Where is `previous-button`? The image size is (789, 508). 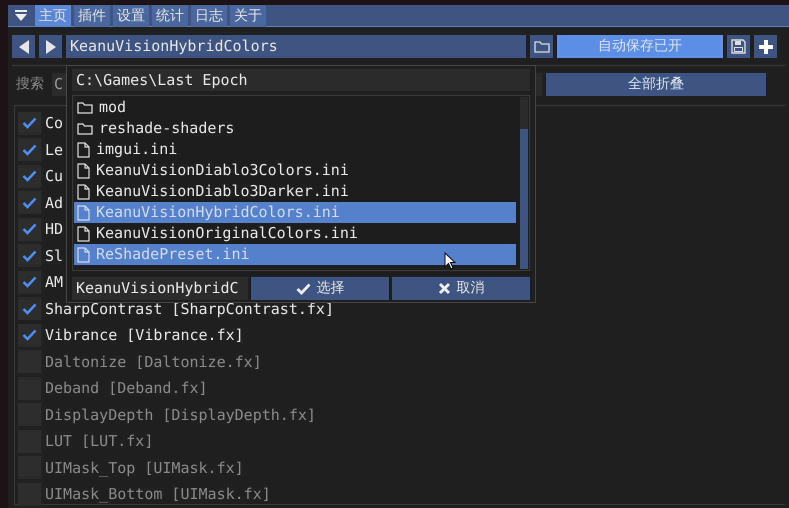 previous-button is located at coordinates (23, 46).